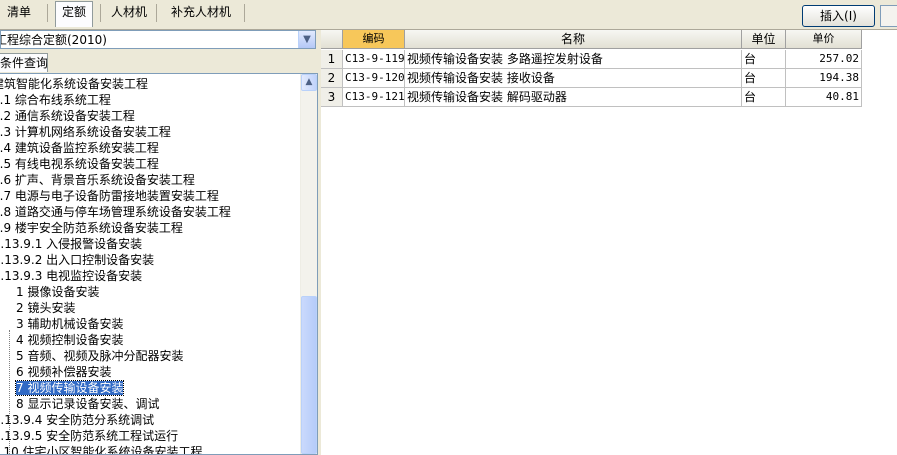 The width and height of the screenshot is (897, 455). Describe the element at coordinates (74, 14) in the screenshot. I see `tab-quota: 定额` at that location.